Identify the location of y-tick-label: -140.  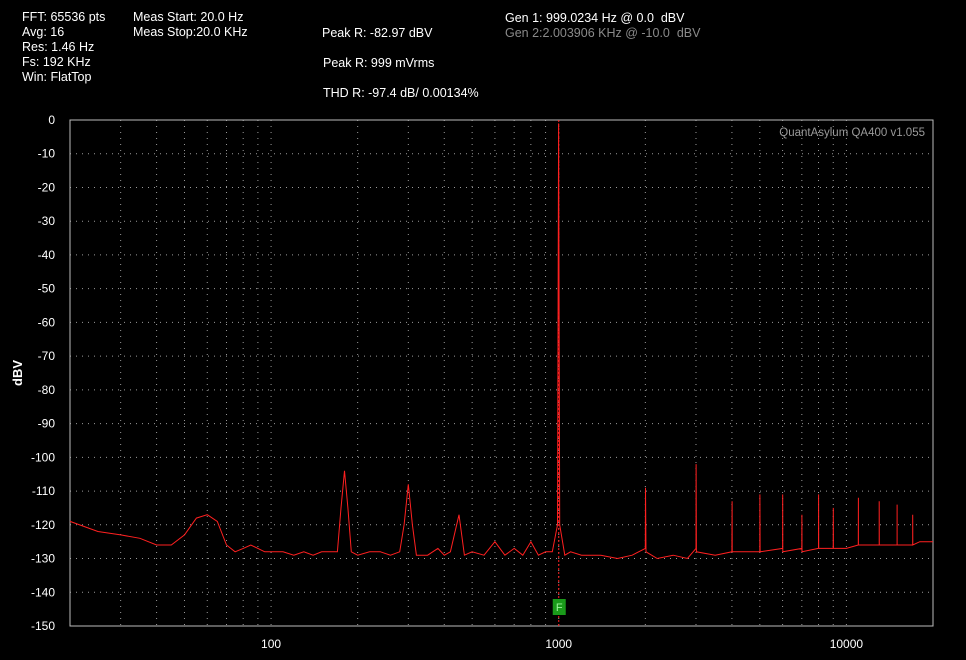
(43, 592).